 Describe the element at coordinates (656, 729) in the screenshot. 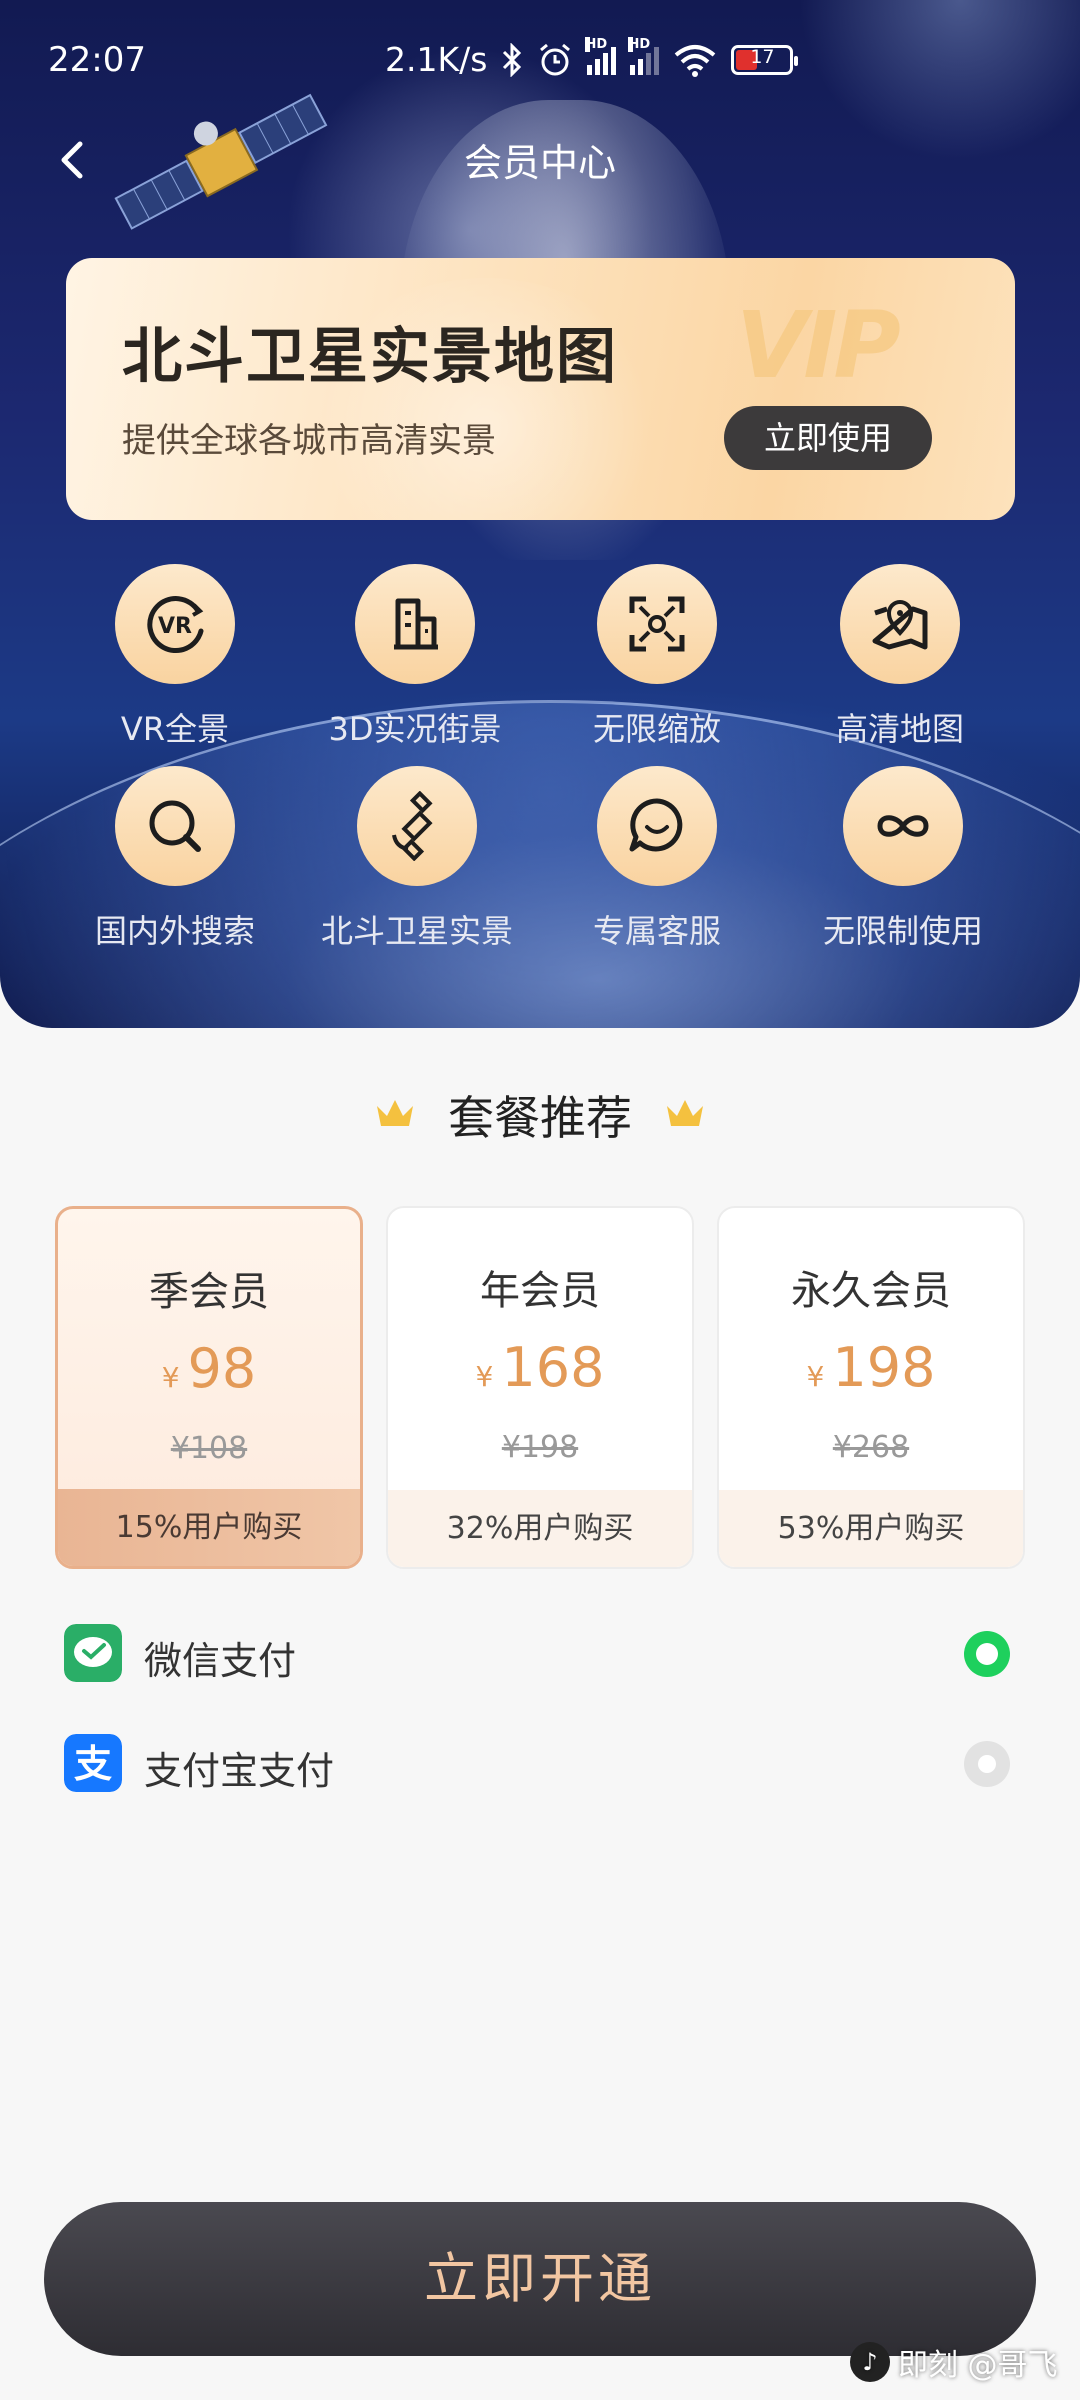

I see `feature-label: 无限缩放` at that location.